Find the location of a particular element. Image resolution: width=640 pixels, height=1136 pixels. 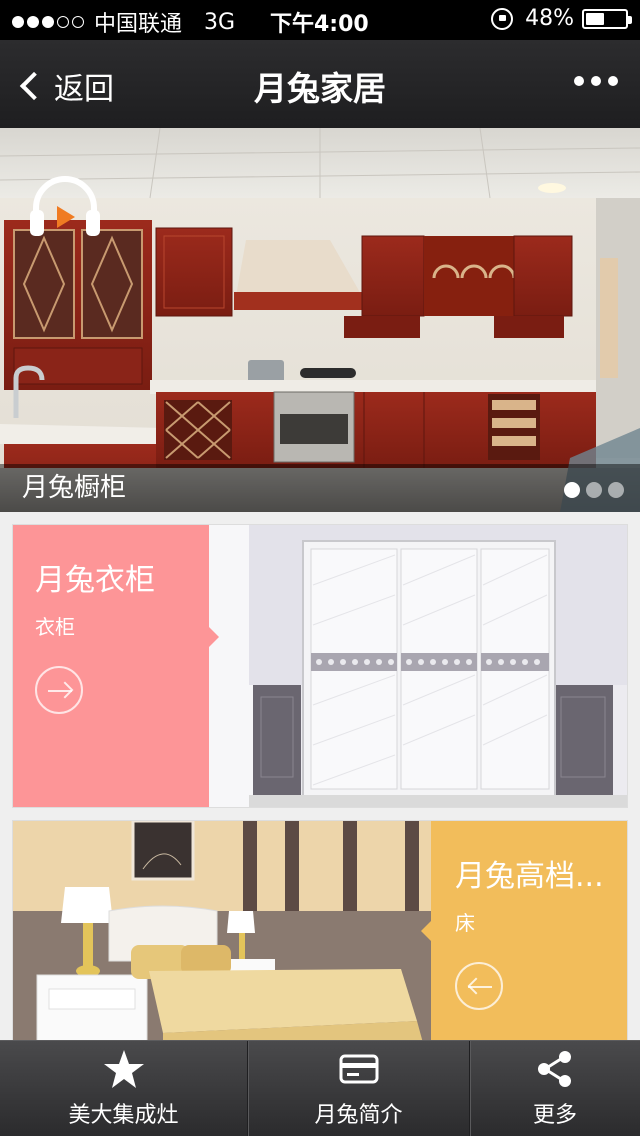

bottom-tab-bar: 美大集成灶 月兔简介 更多 is located at coordinates (320, 1088).